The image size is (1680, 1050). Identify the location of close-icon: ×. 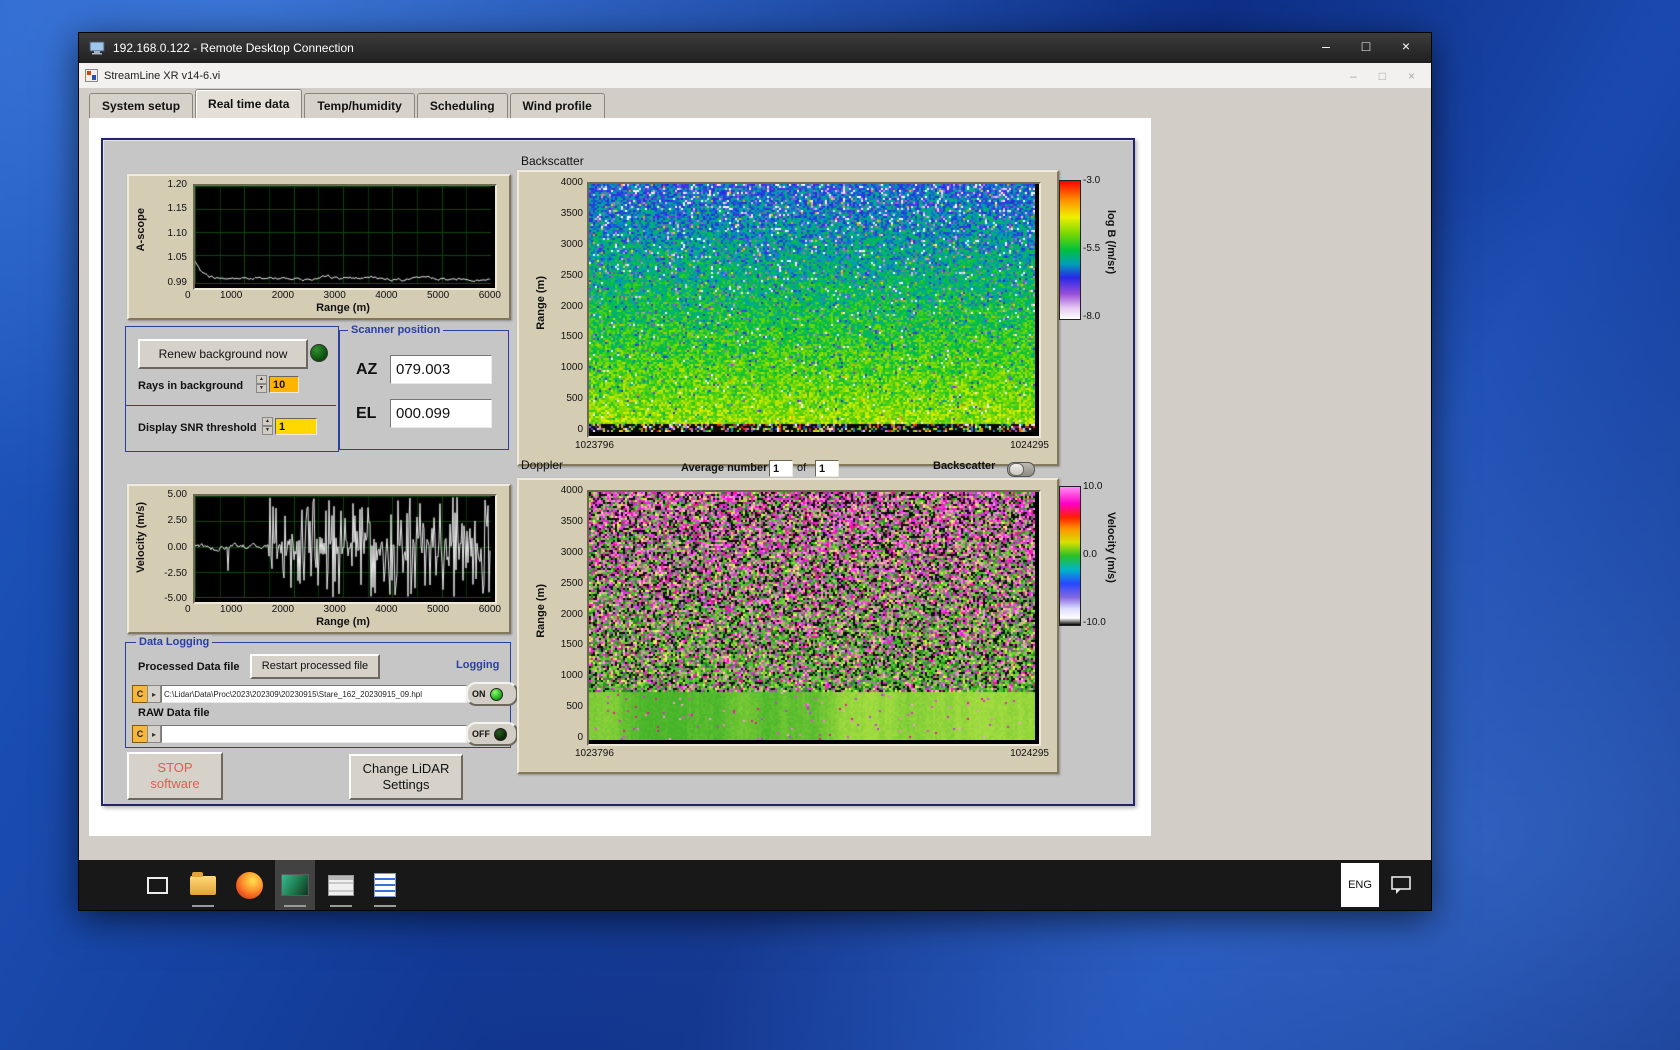
(1406, 46).